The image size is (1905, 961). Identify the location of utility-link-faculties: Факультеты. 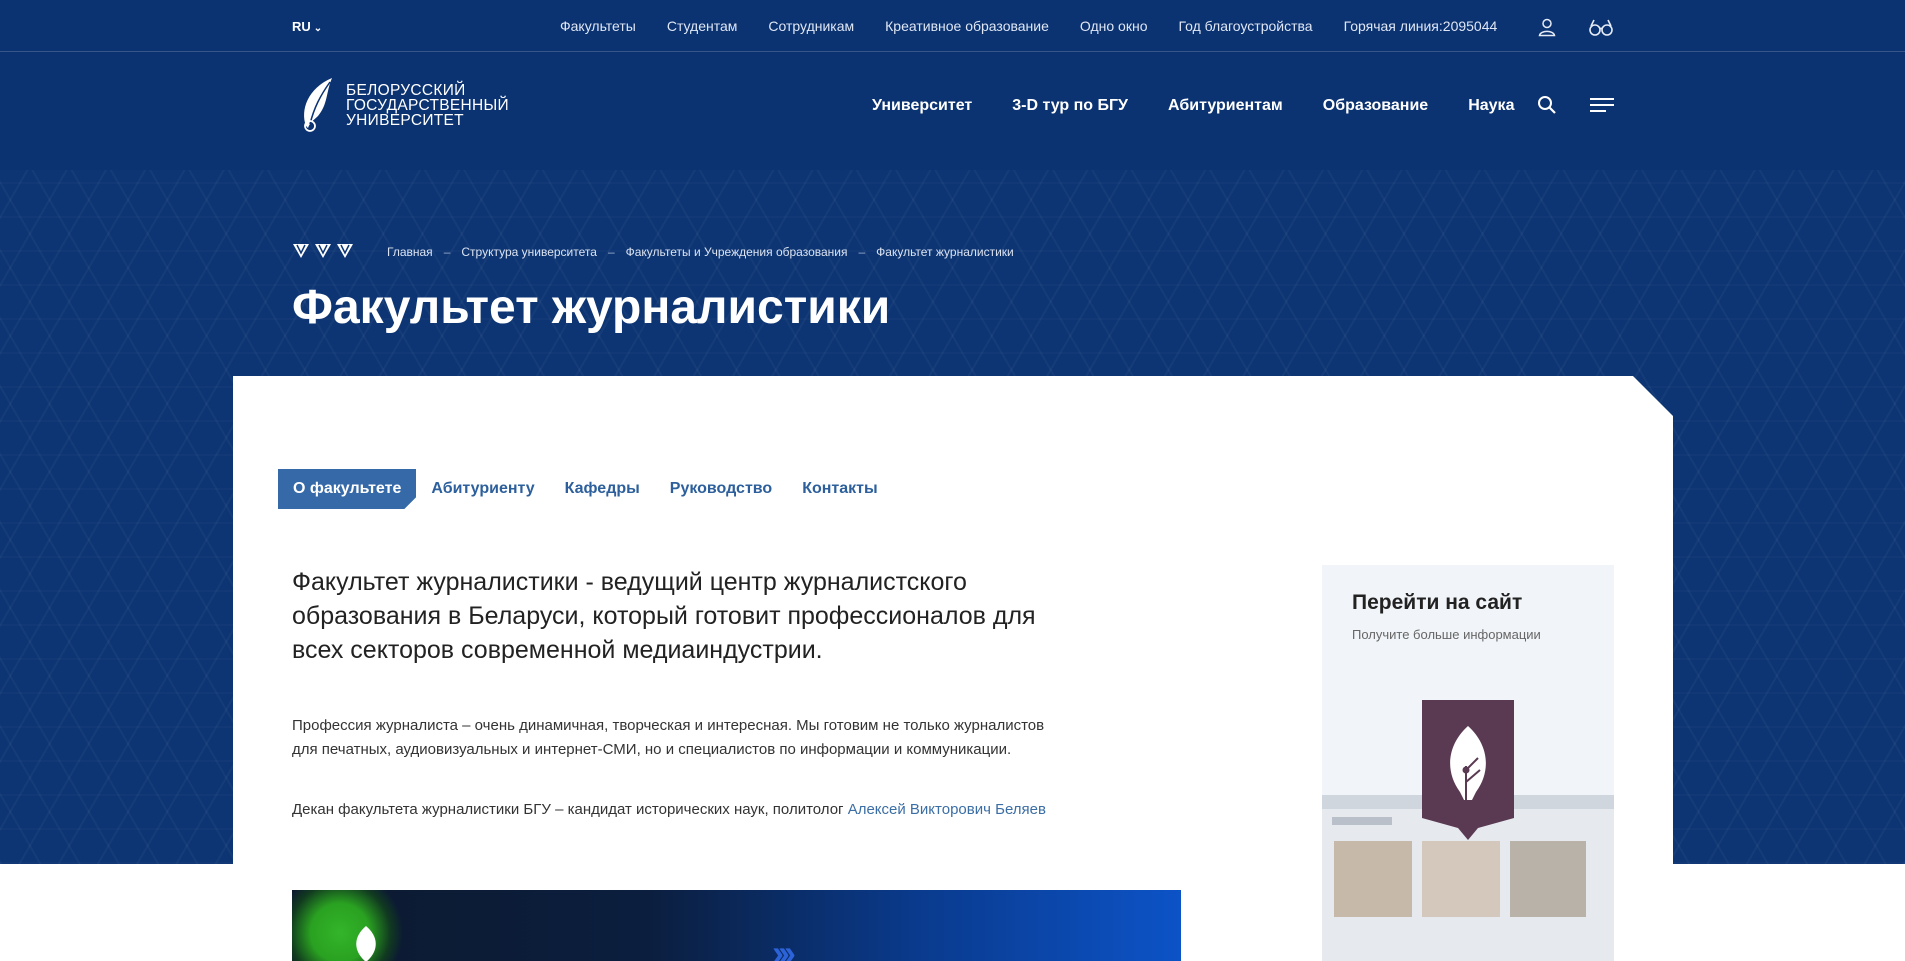
(598, 26).